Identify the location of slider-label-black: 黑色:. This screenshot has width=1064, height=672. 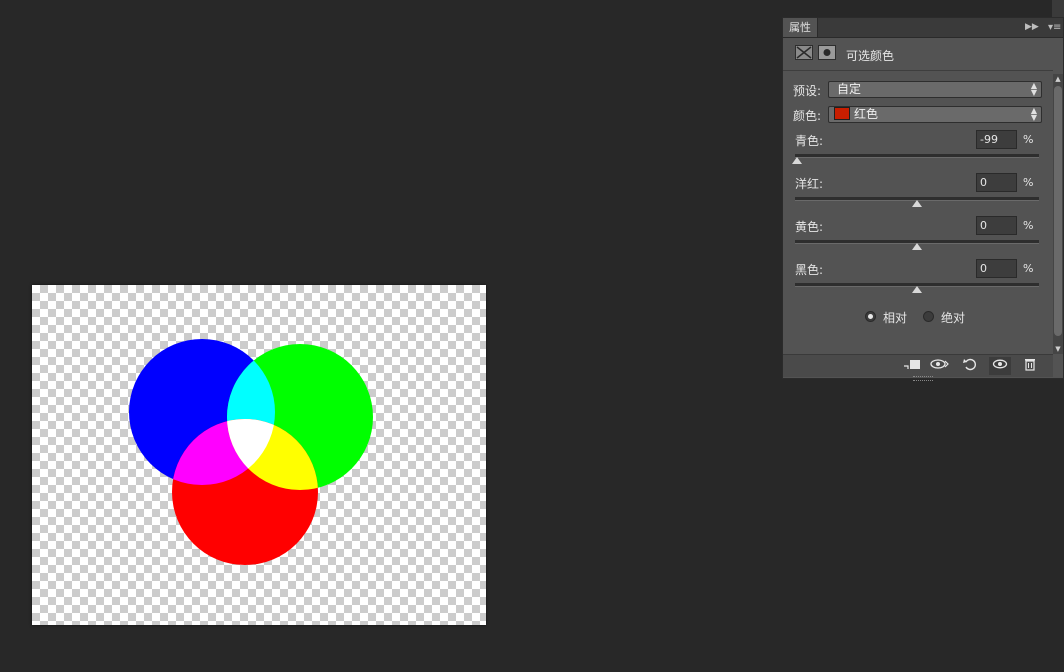
(809, 270).